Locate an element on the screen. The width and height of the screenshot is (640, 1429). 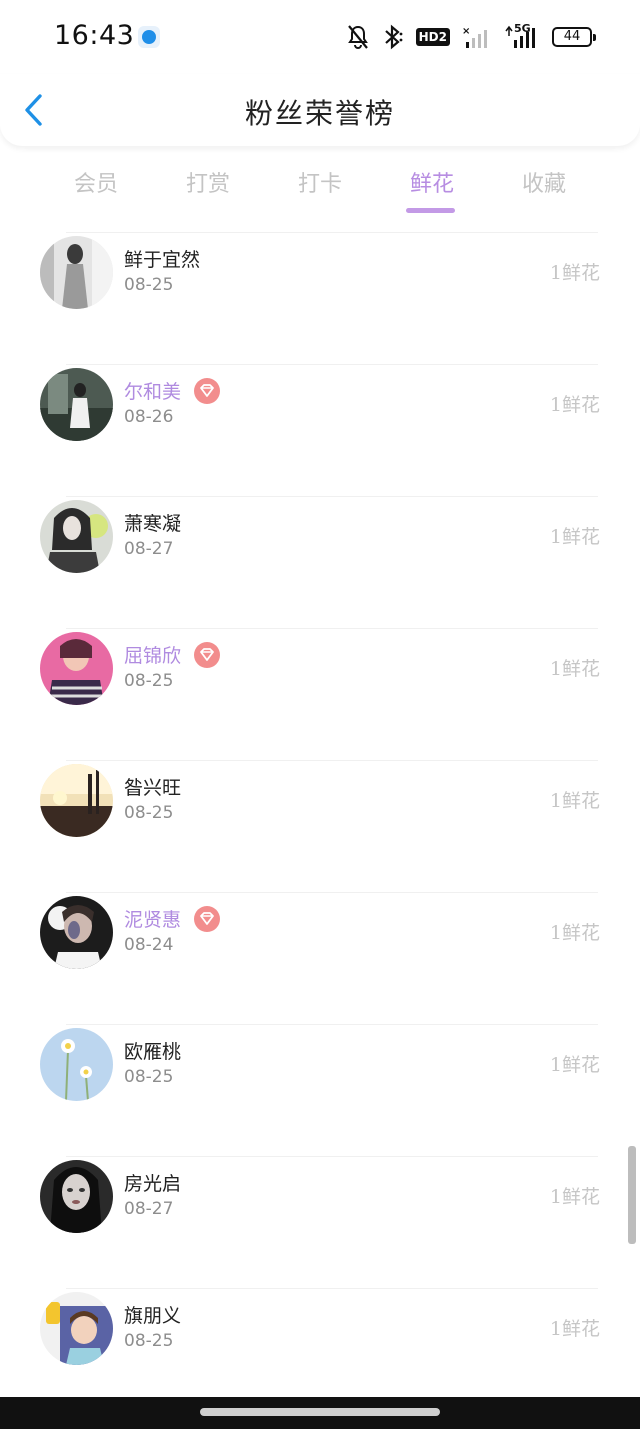
home-indicator is located at coordinates (320, 1412).